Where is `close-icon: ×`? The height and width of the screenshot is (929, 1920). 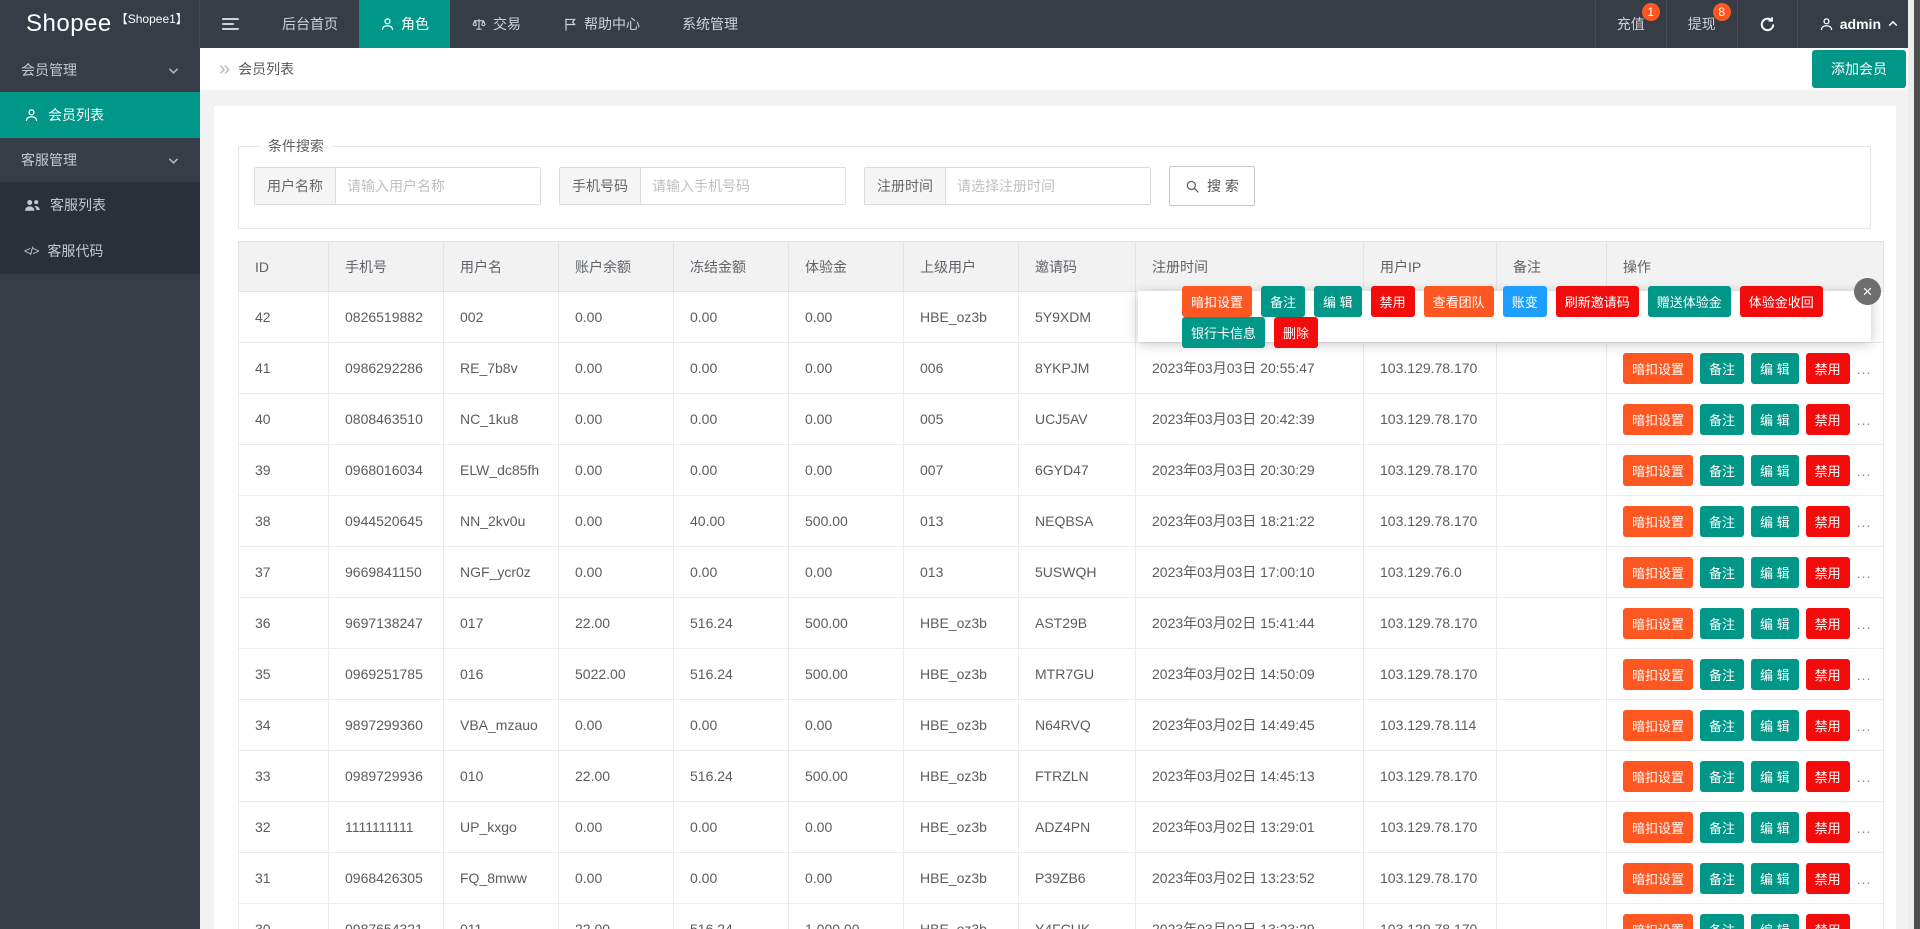
close-icon: × is located at coordinates (1867, 291).